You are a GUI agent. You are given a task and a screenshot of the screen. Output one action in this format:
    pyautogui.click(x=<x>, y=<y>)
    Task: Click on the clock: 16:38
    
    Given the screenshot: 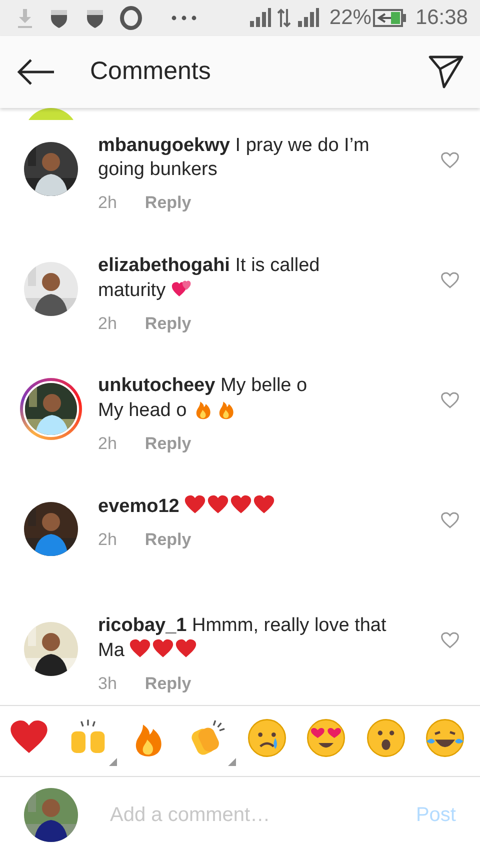 What is the action you would take?
    pyautogui.click(x=441, y=18)
    